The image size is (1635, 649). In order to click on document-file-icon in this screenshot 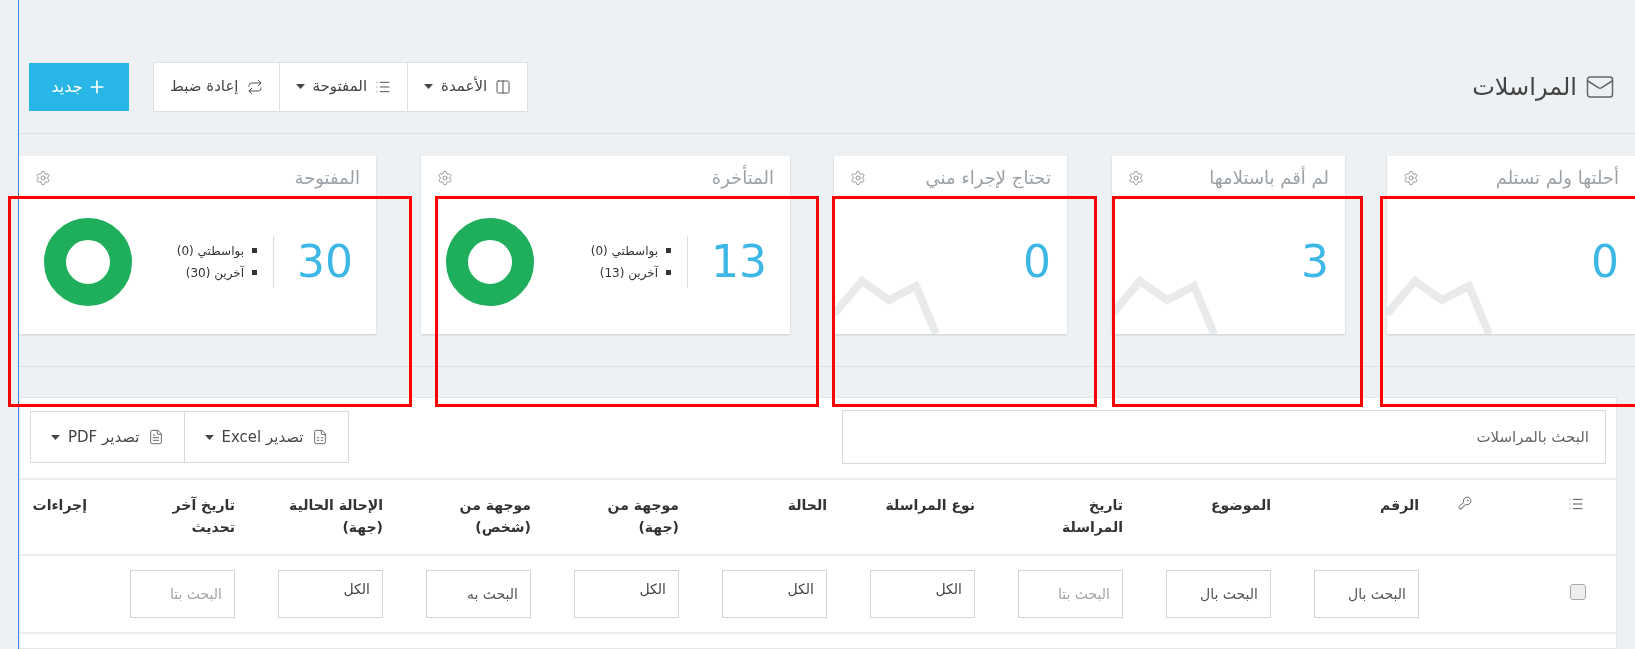, I will do `click(155, 437)`.